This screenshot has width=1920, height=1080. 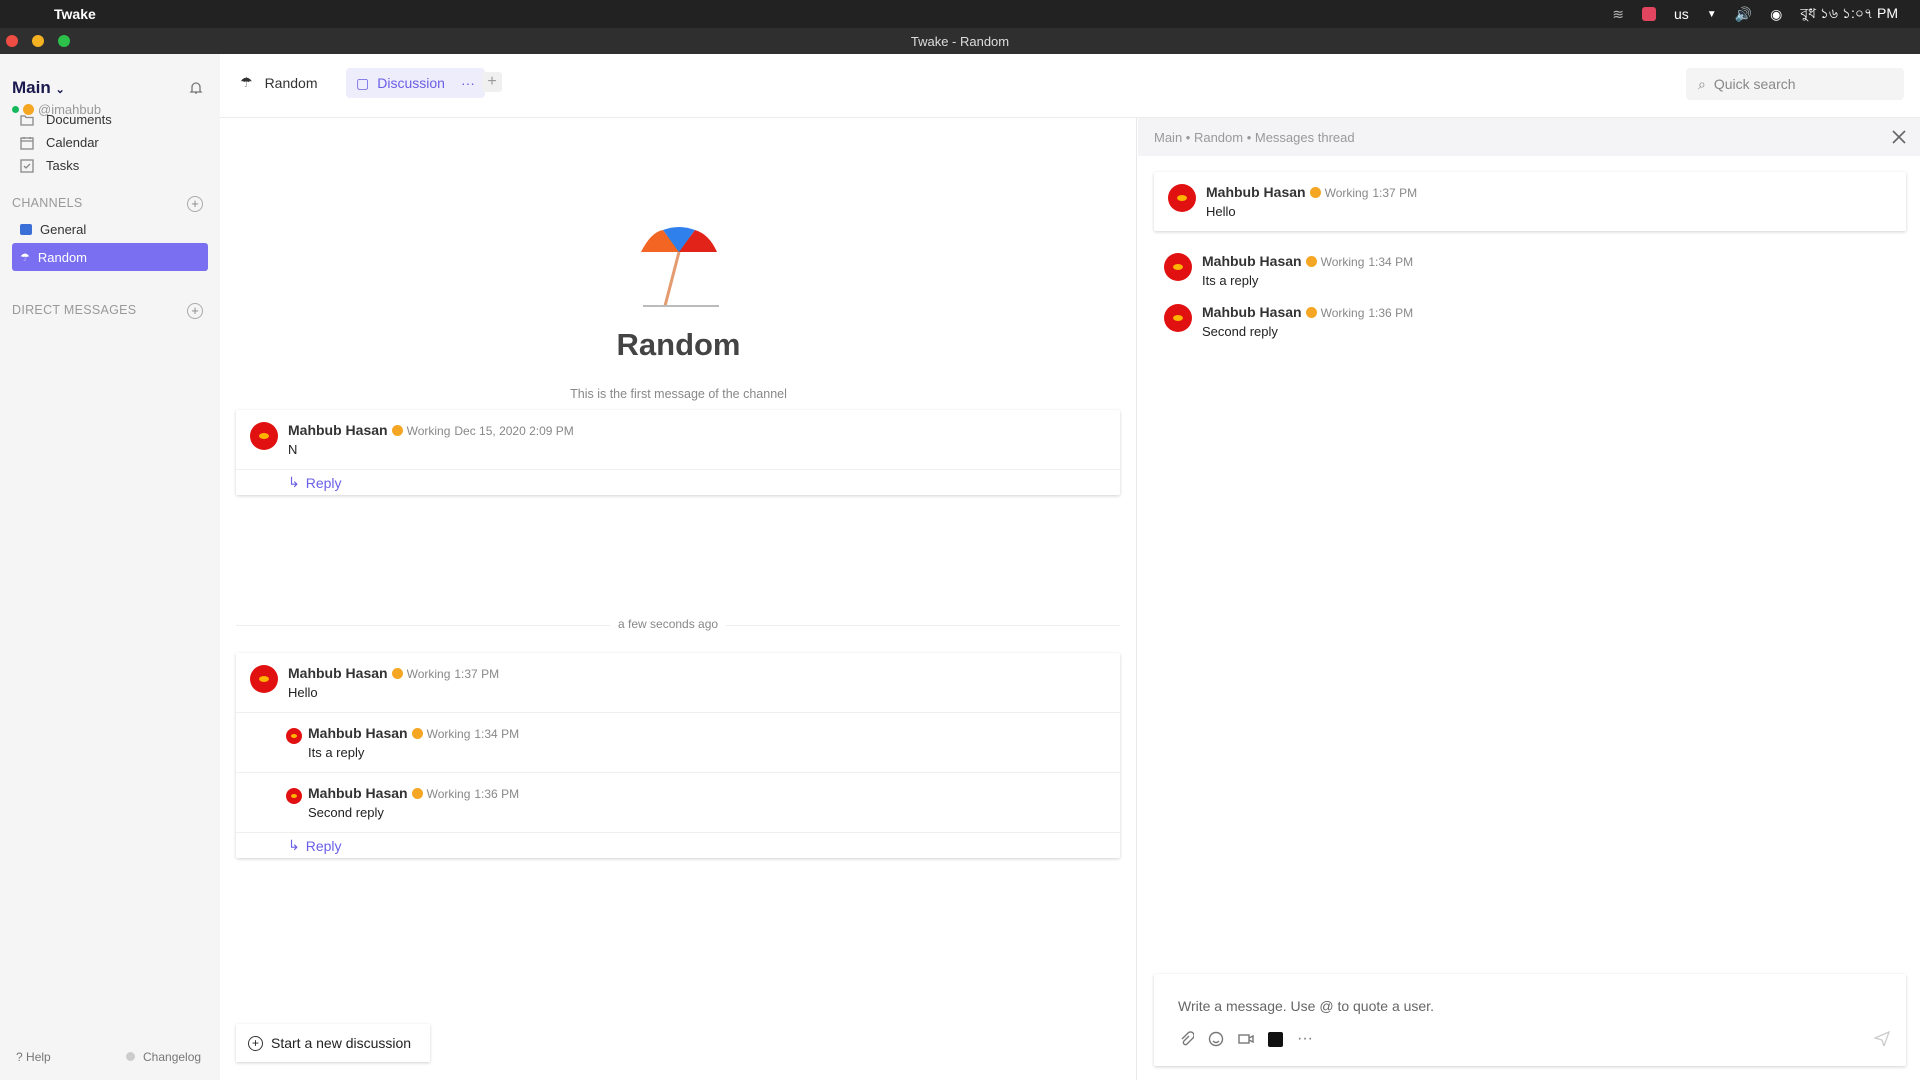 I want to click on add-tab-button: +, so click(x=492, y=82).